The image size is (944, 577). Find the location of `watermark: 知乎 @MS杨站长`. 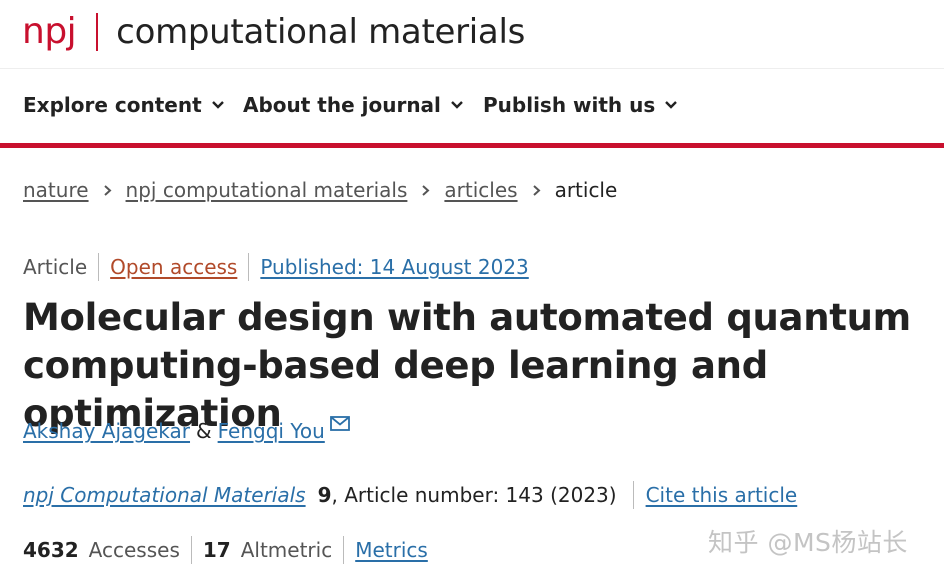

watermark: 知乎 @MS杨站长 is located at coordinates (808, 542).